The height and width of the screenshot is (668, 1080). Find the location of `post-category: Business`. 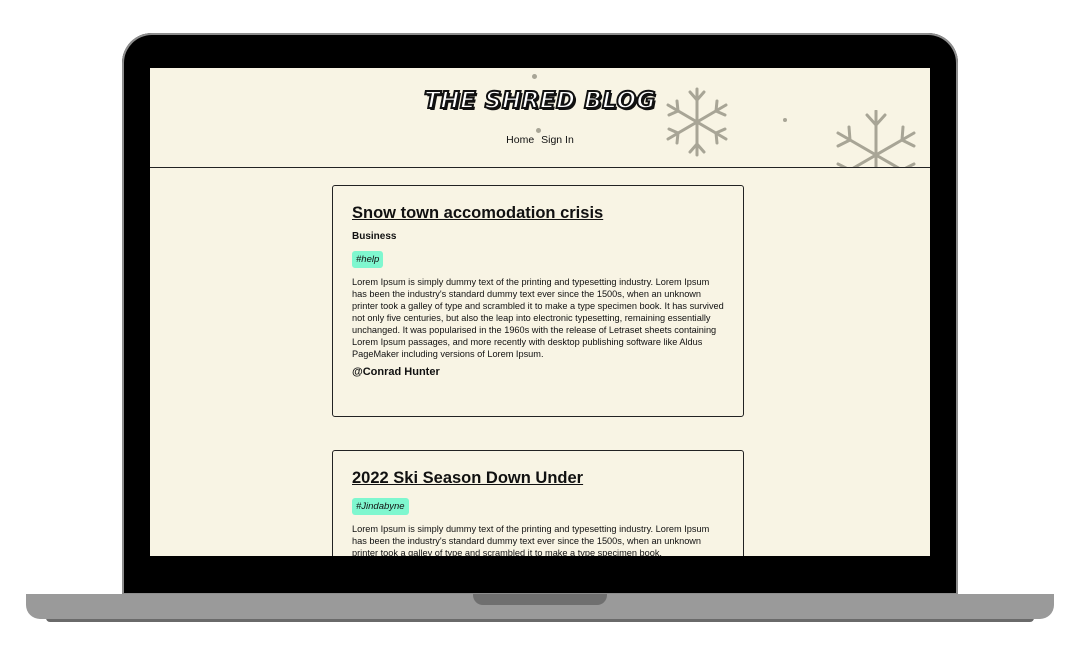

post-category: Business is located at coordinates (374, 236).